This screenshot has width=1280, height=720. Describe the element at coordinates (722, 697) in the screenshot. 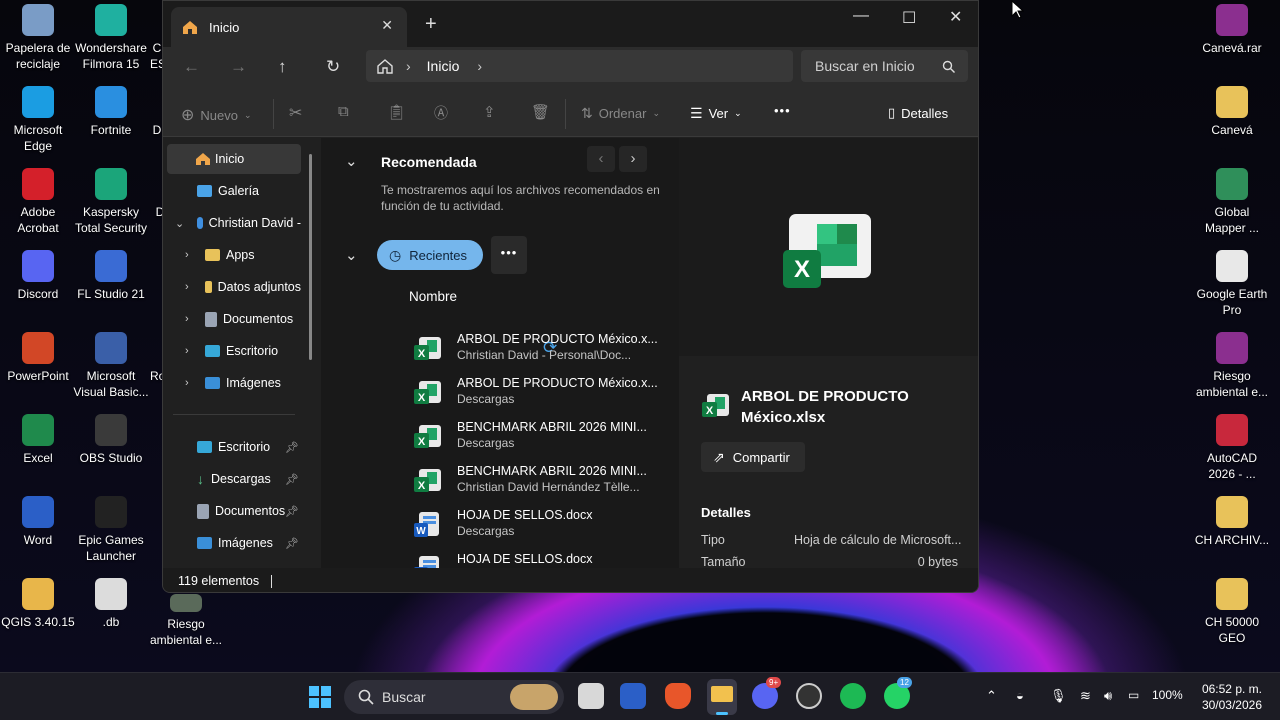

I see `file-explorer-taskbar-button` at that location.